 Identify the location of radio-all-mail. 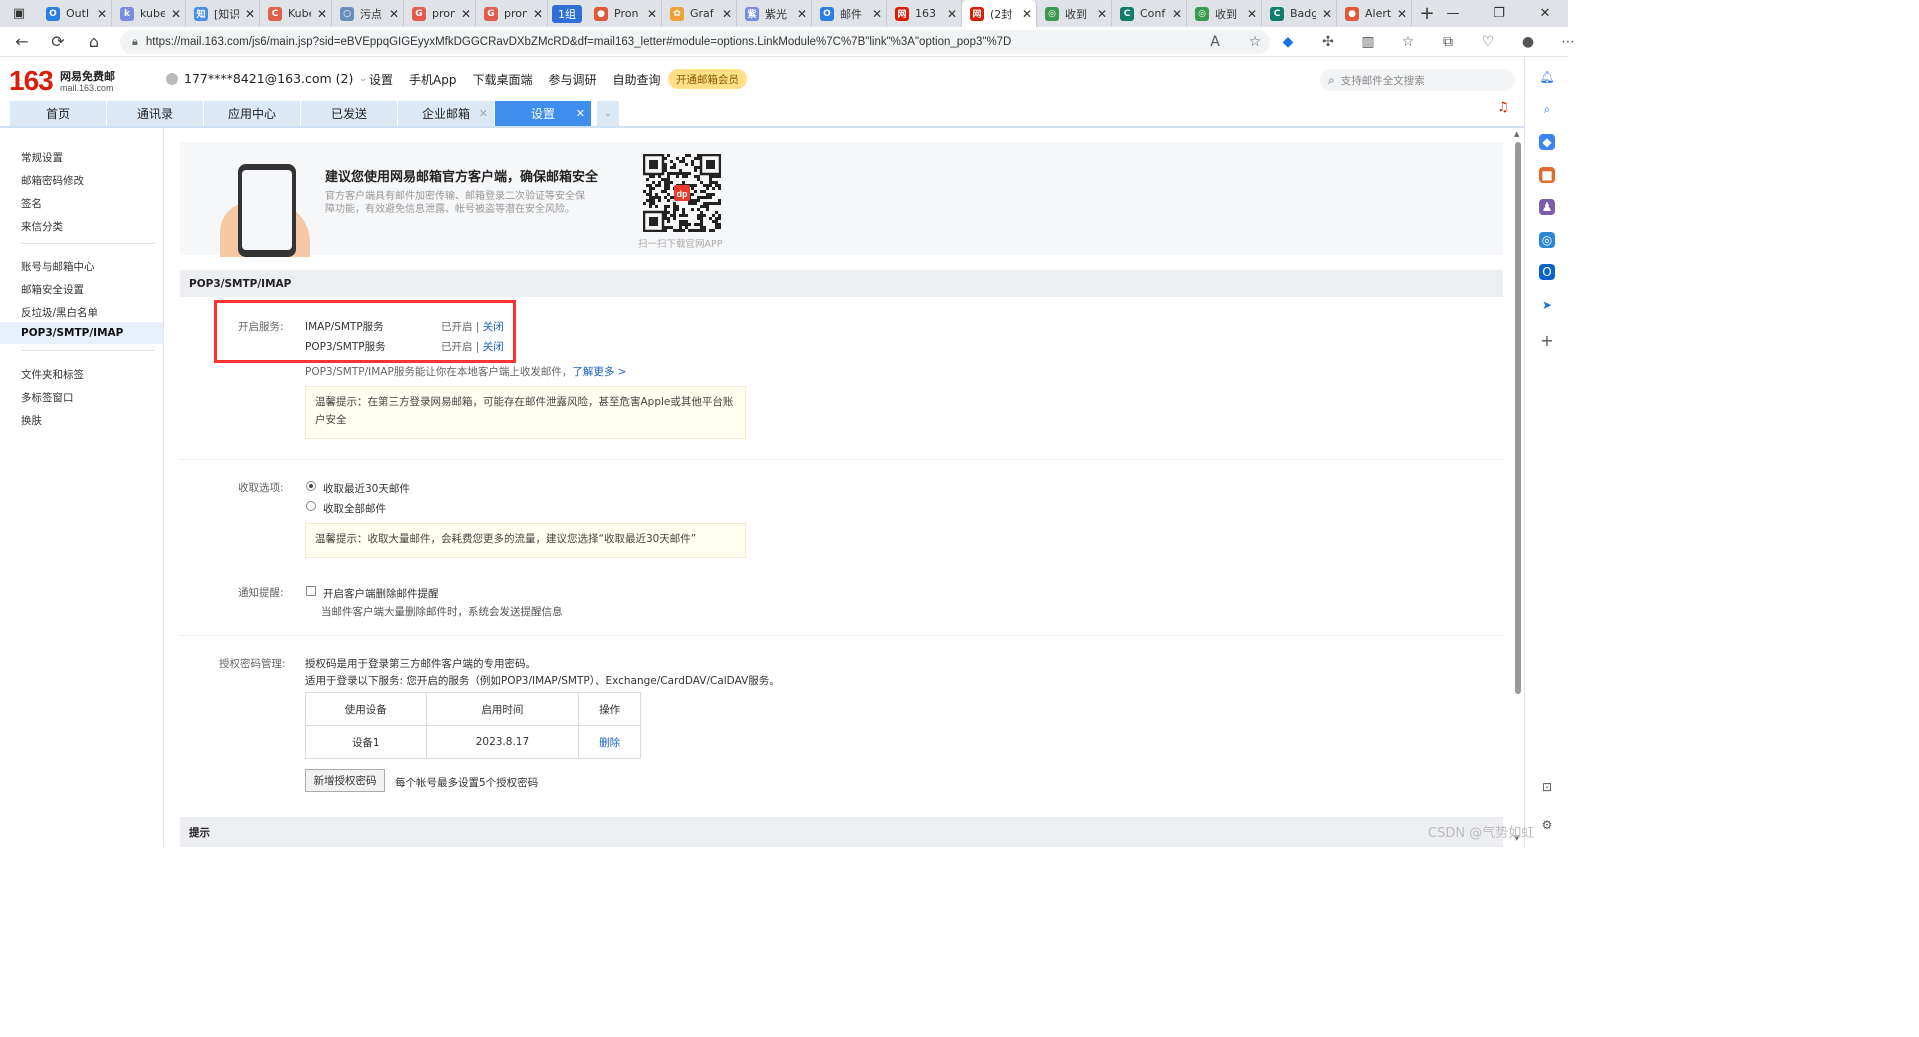
(311, 506).